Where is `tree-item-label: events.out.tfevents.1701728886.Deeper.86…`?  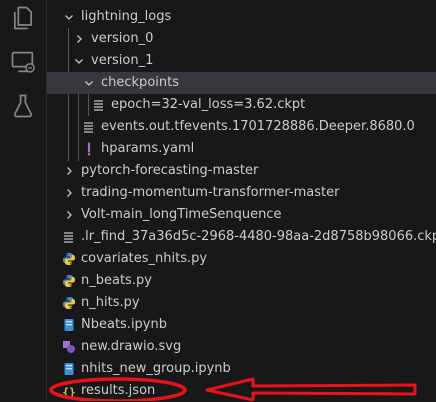
tree-item-label: events.out.tfevents.1701728886.Deeper.86… is located at coordinates (258, 126).